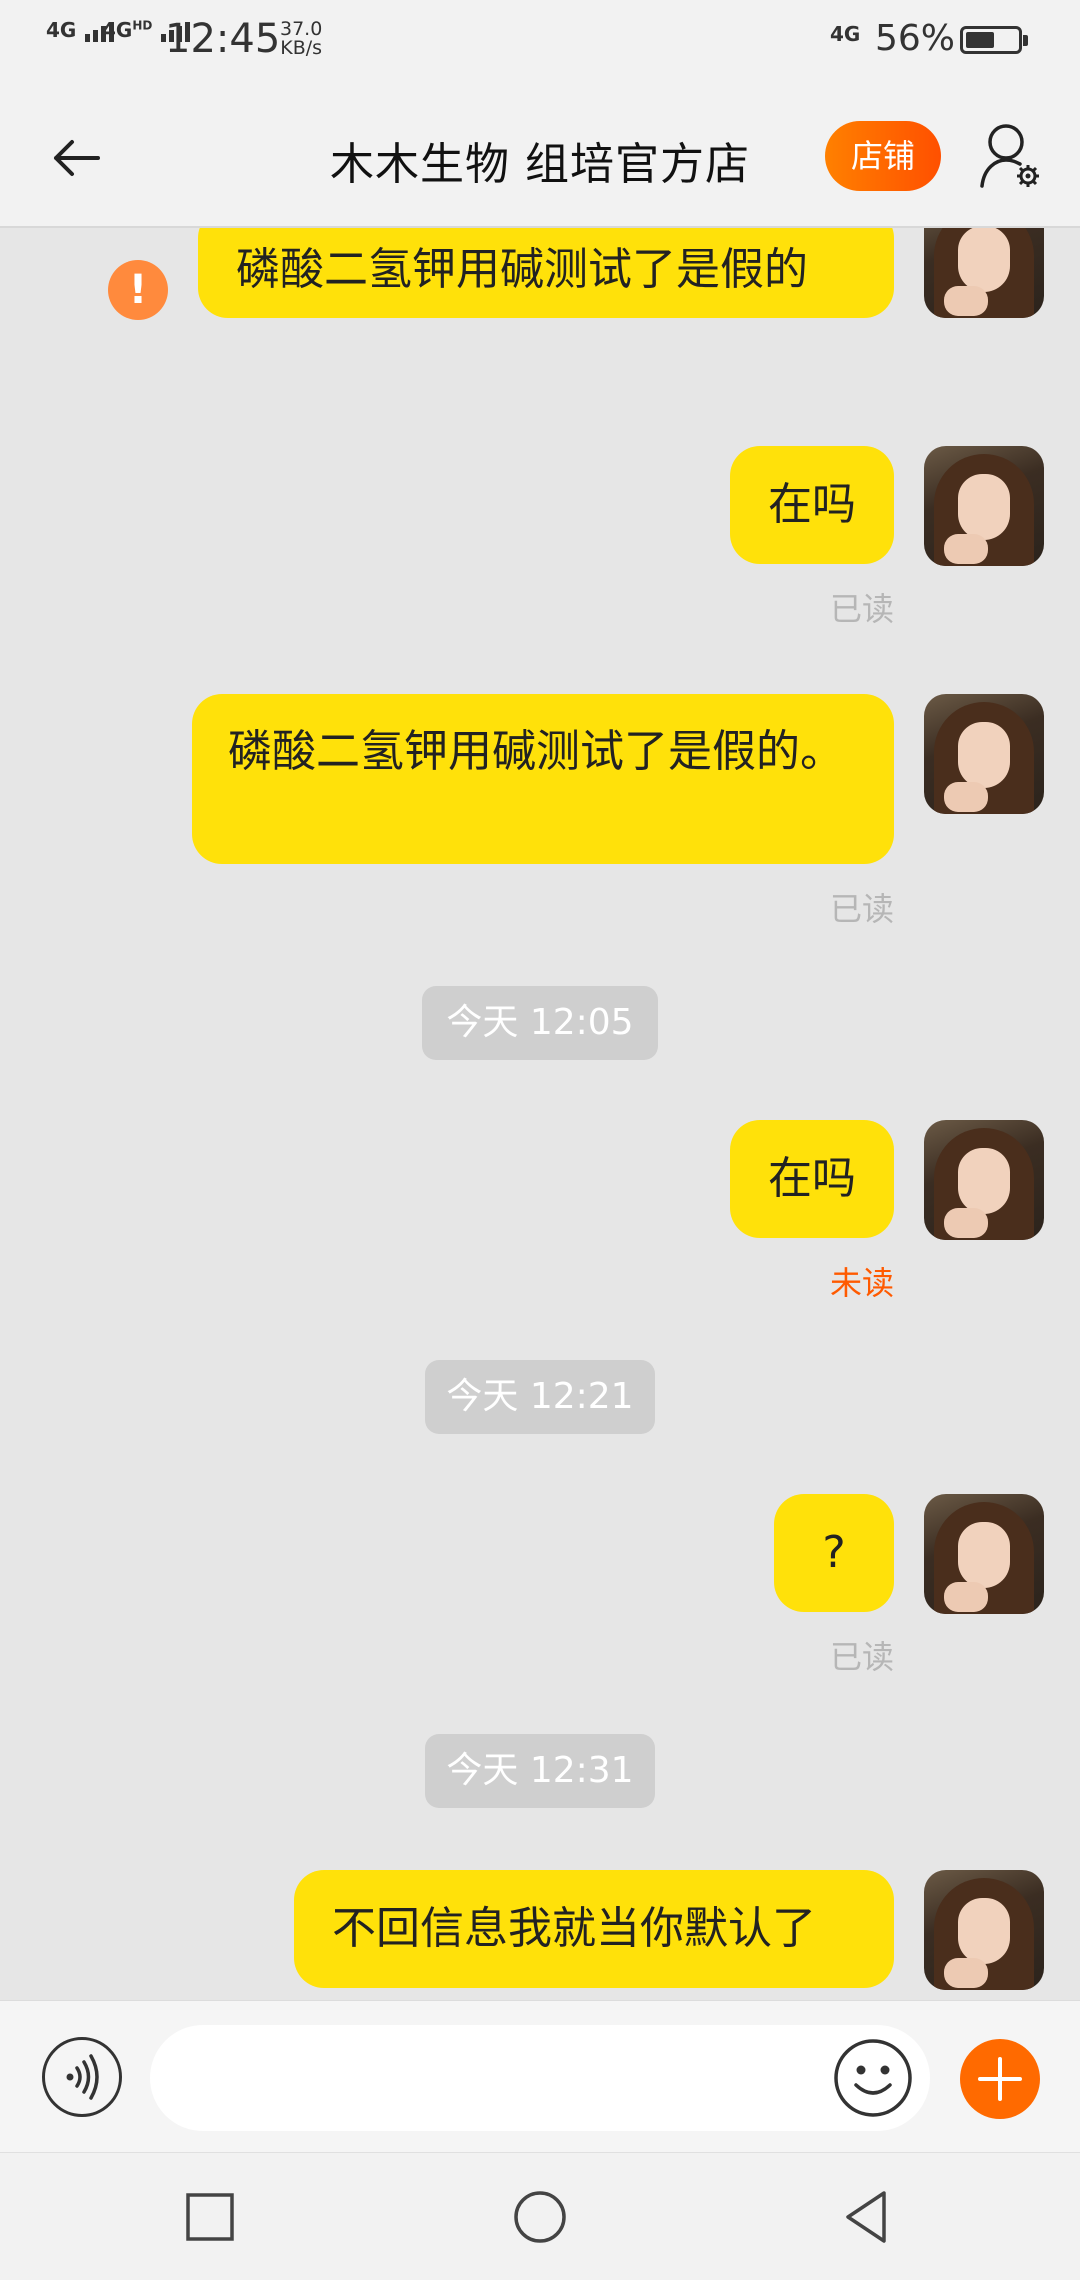 Image resolution: width=1080 pixels, height=2280 pixels. Describe the element at coordinates (540, 44) in the screenshot. I see `status-bar: 4G 4GHD 12:45 37.0 KB/s 4G 56%` at that location.